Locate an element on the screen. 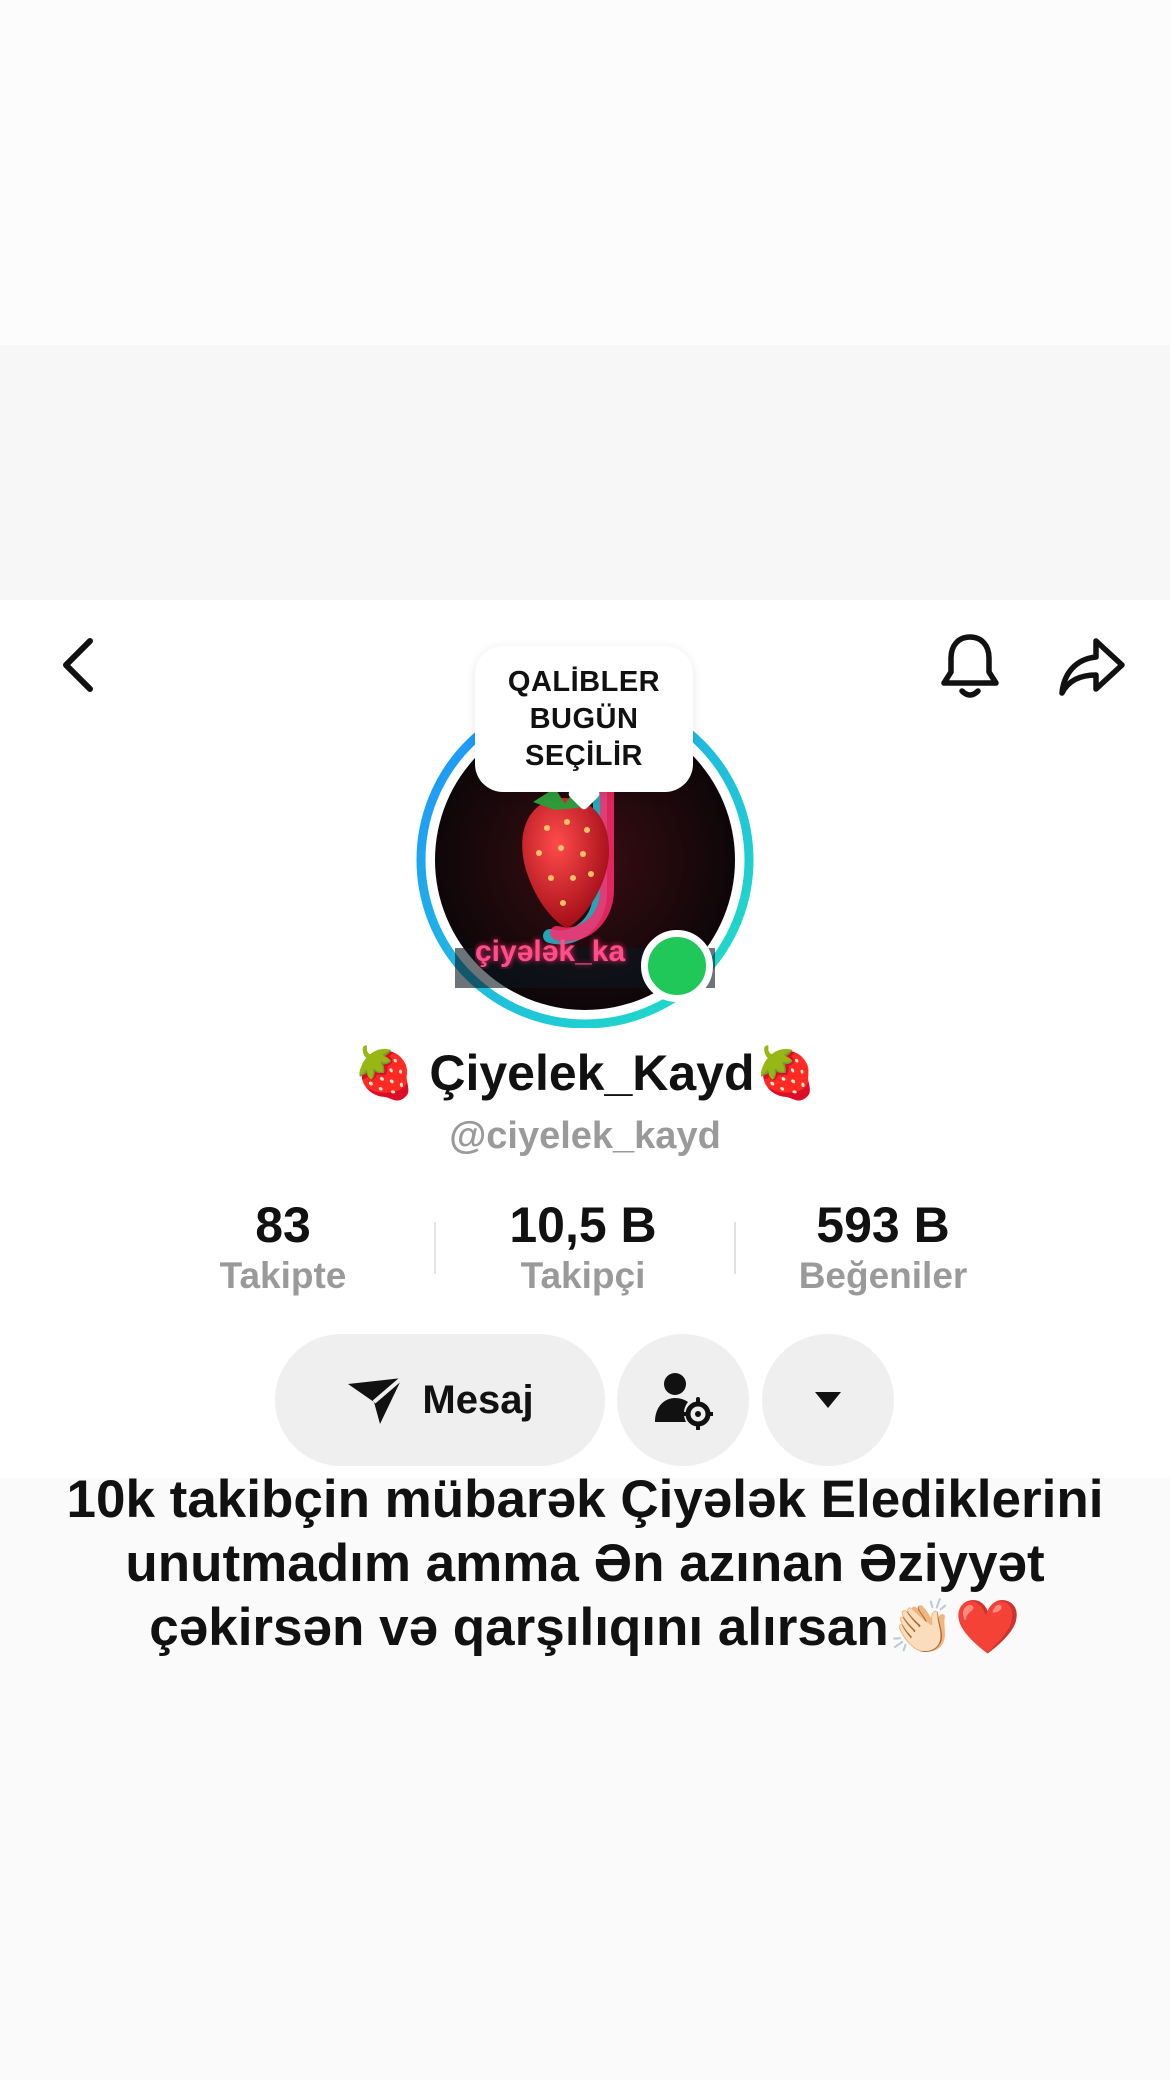 The width and height of the screenshot is (1170, 2080). bell-icon is located at coordinates (970, 666).